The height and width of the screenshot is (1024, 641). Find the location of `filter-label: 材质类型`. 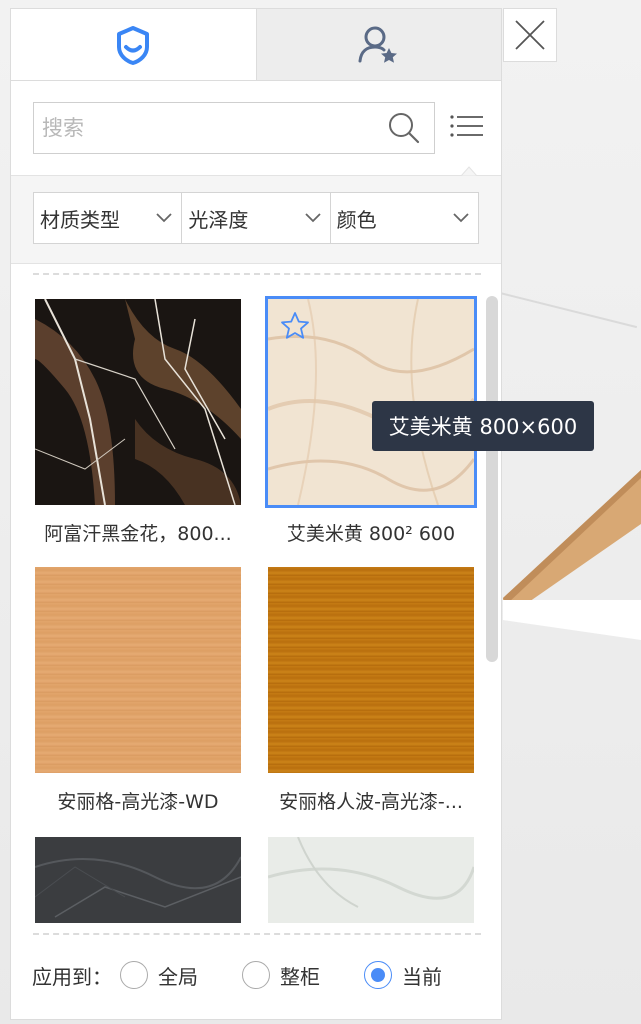

filter-label: 材质类型 is located at coordinates (80, 219).